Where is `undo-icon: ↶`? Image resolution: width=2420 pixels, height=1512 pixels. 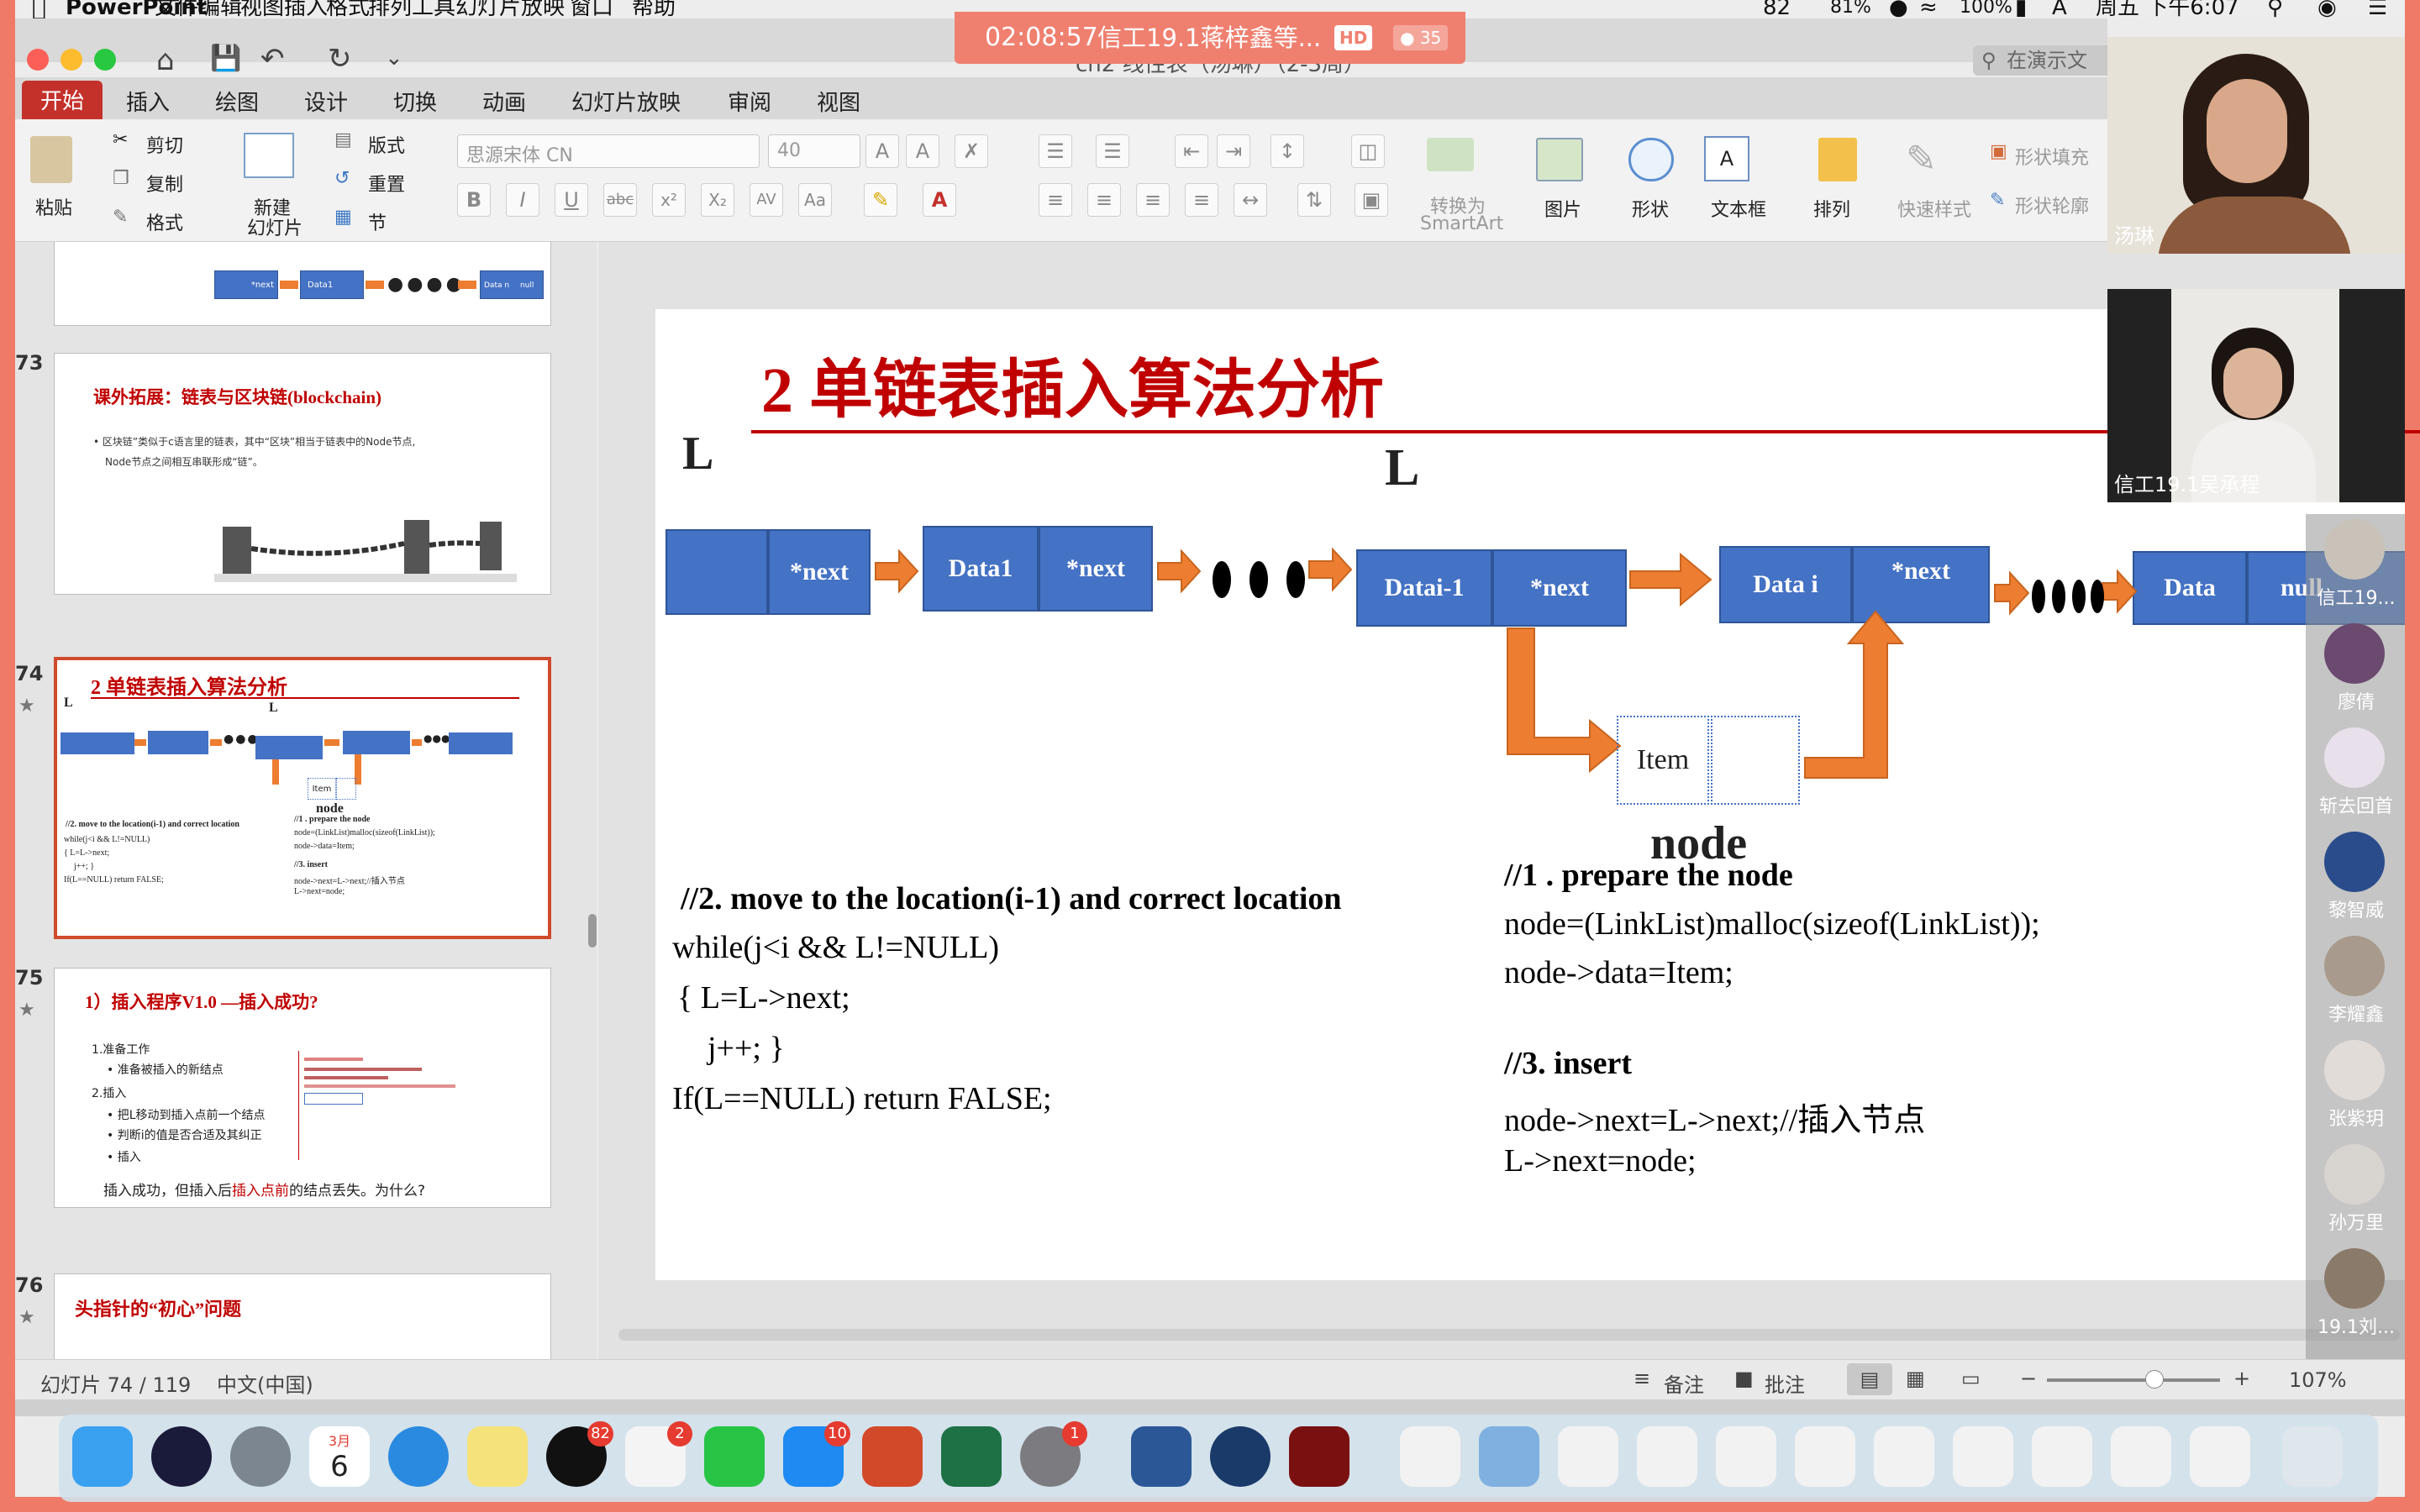 undo-icon: ↶ is located at coordinates (272, 59).